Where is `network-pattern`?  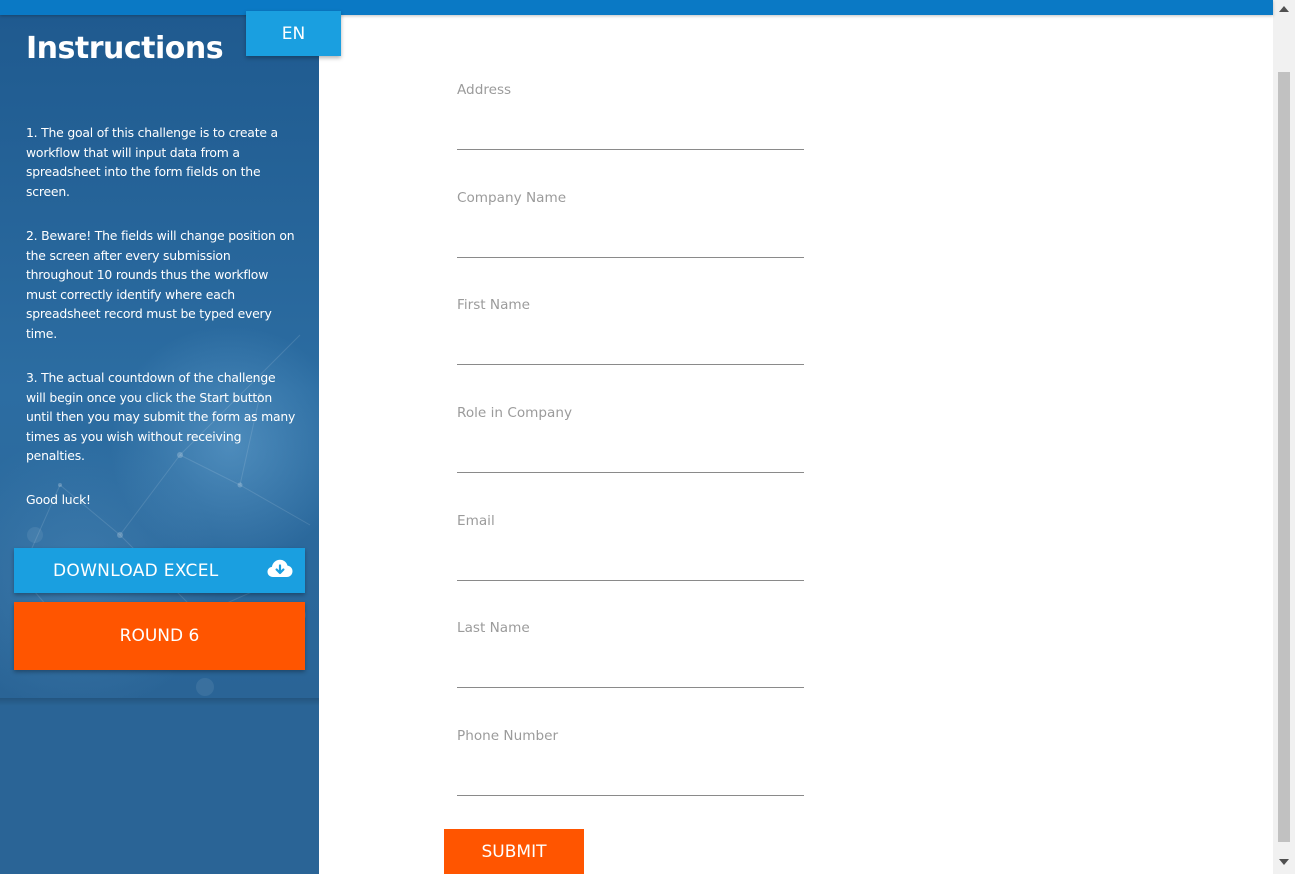 network-pattern is located at coordinates (164, 515).